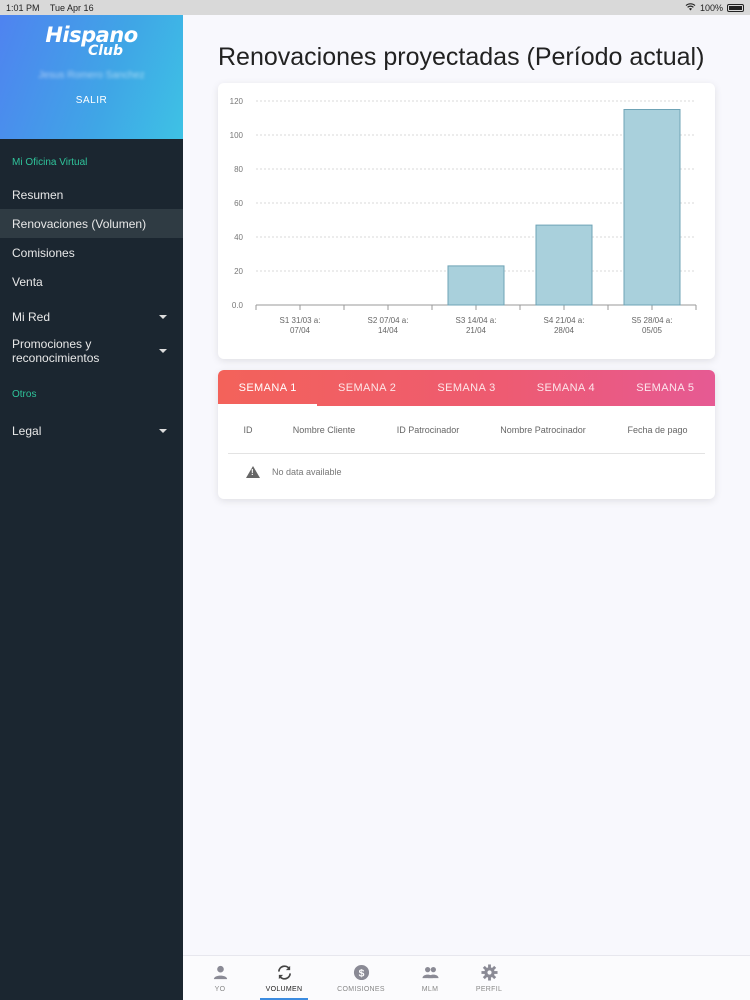  I want to click on nav-volumen: VOLUMEN, so click(284, 978).